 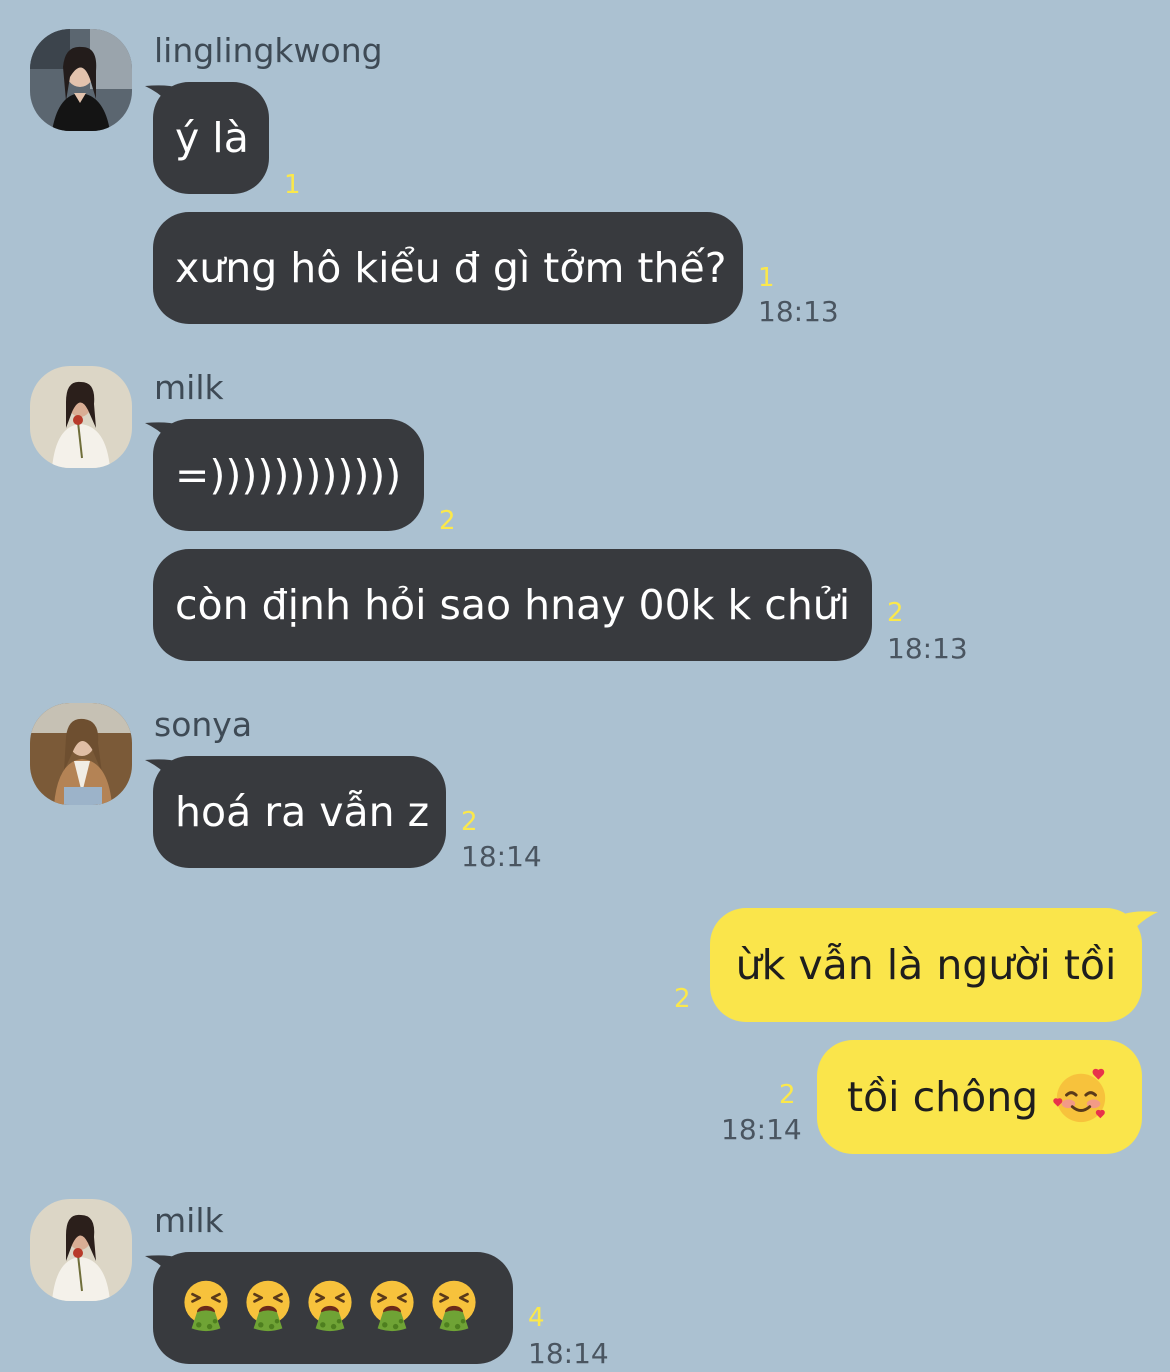 I want to click on message-text: còn định hỏi sao hnay 00k k chửi, so click(x=513, y=604).